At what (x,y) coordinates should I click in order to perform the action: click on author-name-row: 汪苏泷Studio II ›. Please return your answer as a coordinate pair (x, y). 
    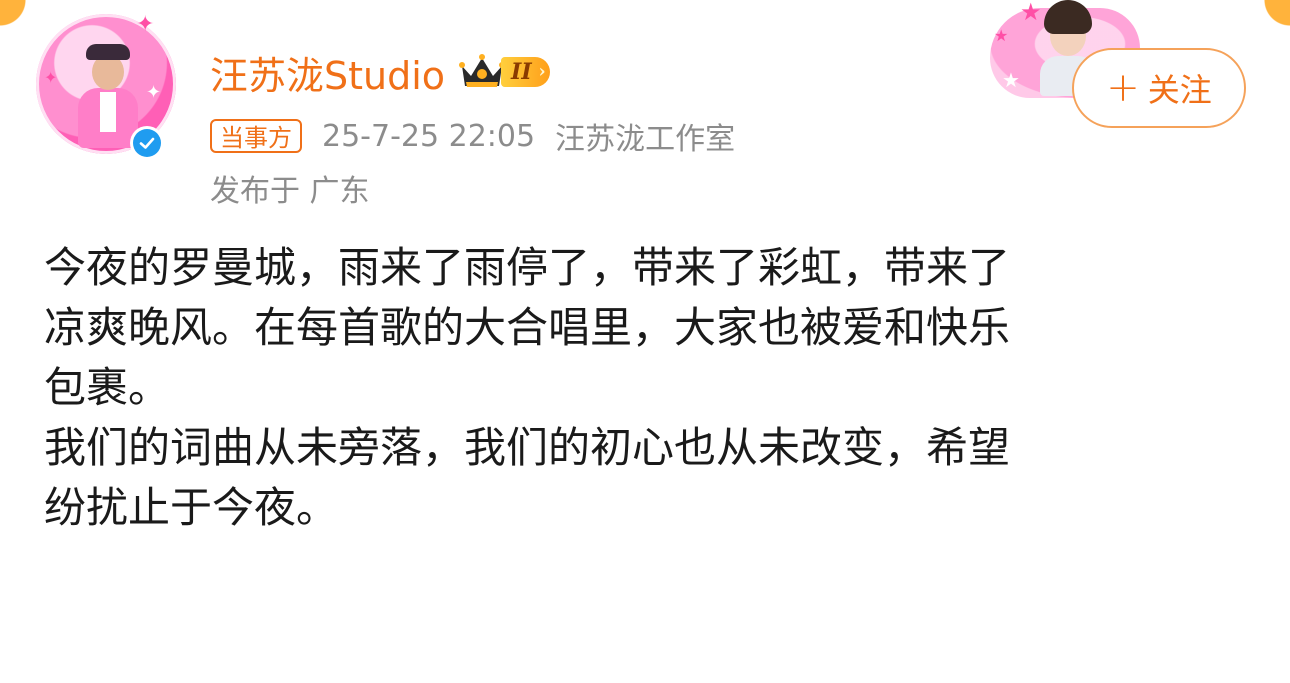
    Looking at the image, I should click on (380, 72).